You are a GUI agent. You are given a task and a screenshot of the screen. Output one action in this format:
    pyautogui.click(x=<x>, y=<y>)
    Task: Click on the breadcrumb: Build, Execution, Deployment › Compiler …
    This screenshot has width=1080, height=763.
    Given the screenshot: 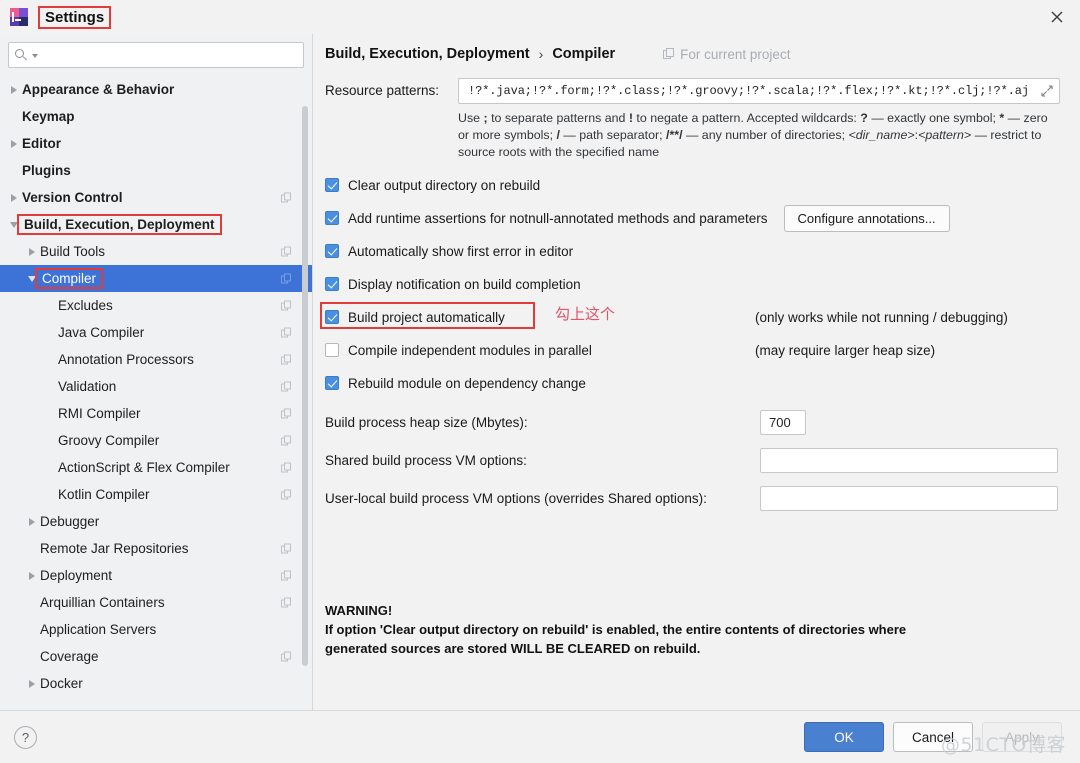 What is the action you would take?
    pyautogui.click(x=692, y=51)
    